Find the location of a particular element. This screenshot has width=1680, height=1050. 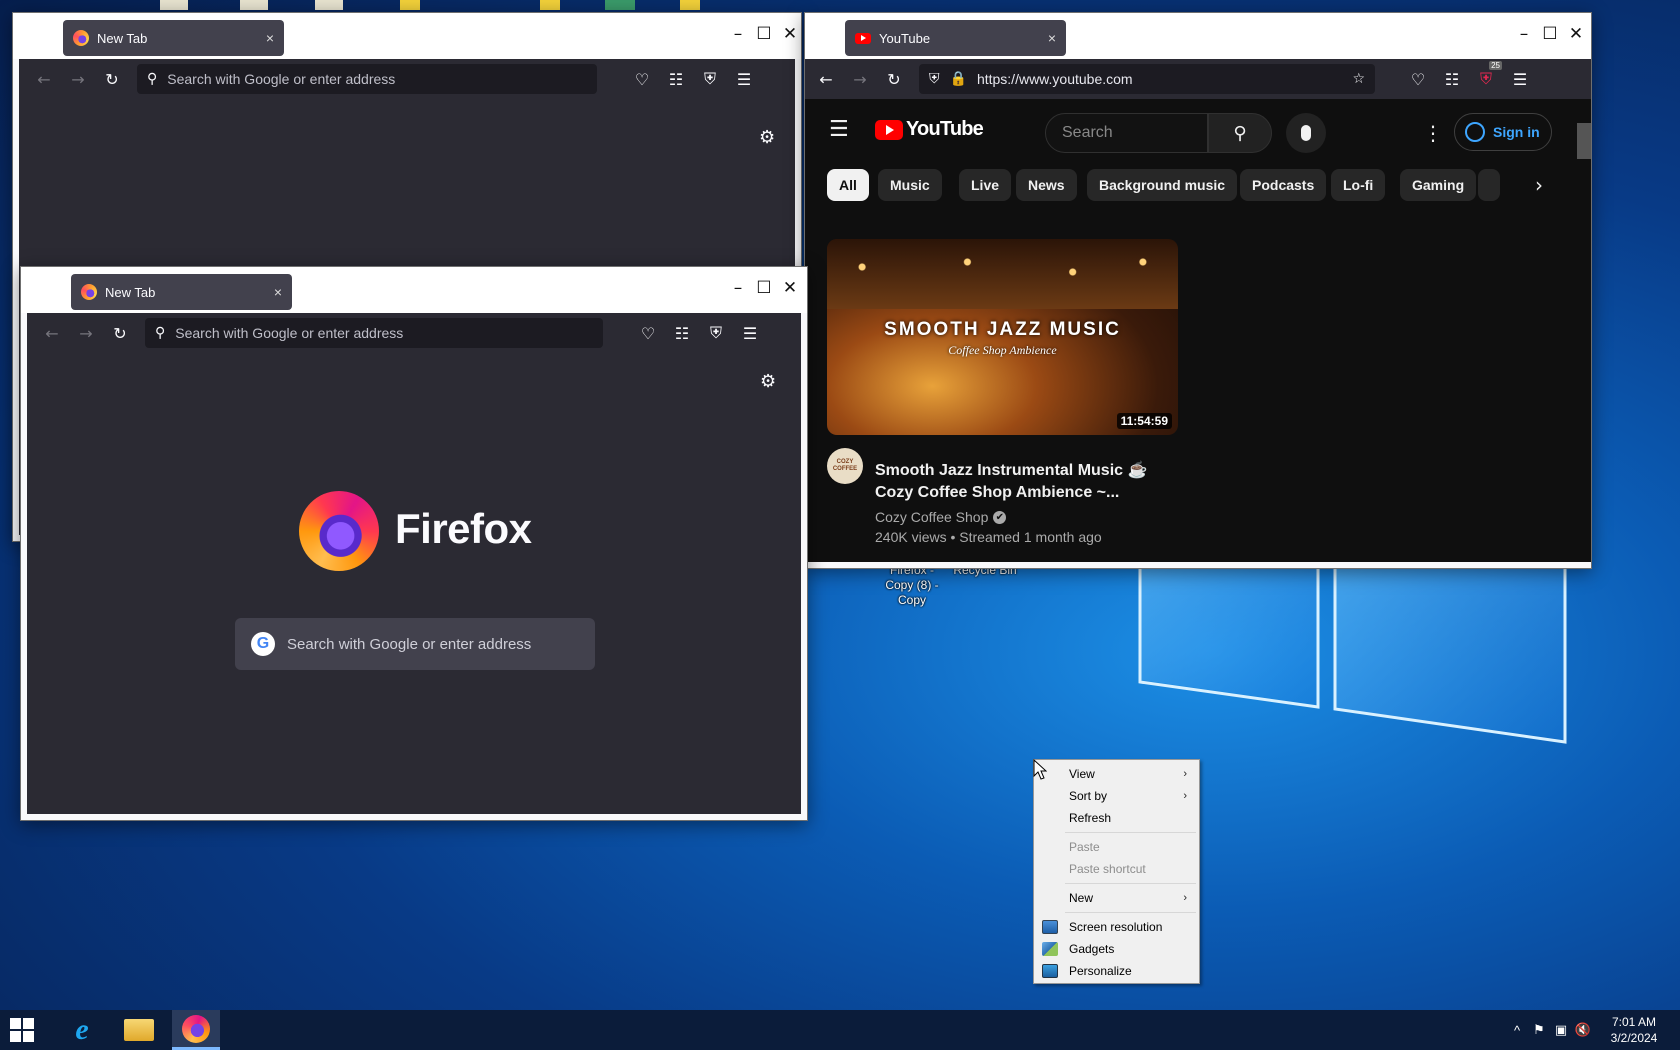

menu-item-sort-by: Sort by › is located at coordinates (1116, 796).